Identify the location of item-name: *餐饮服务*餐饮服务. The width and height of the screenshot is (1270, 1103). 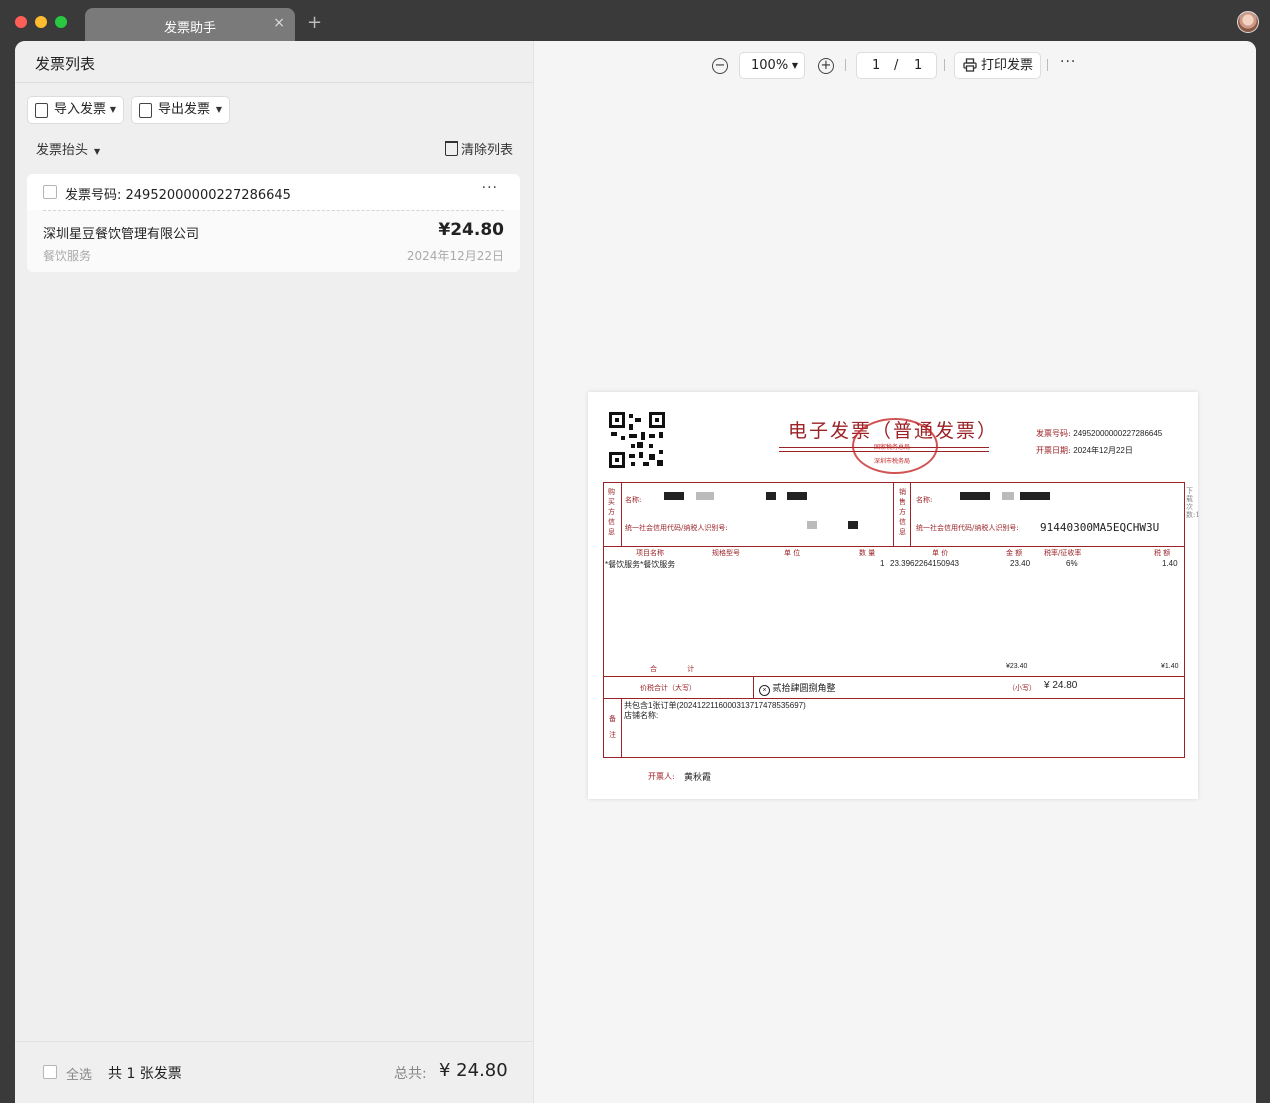
(640, 564).